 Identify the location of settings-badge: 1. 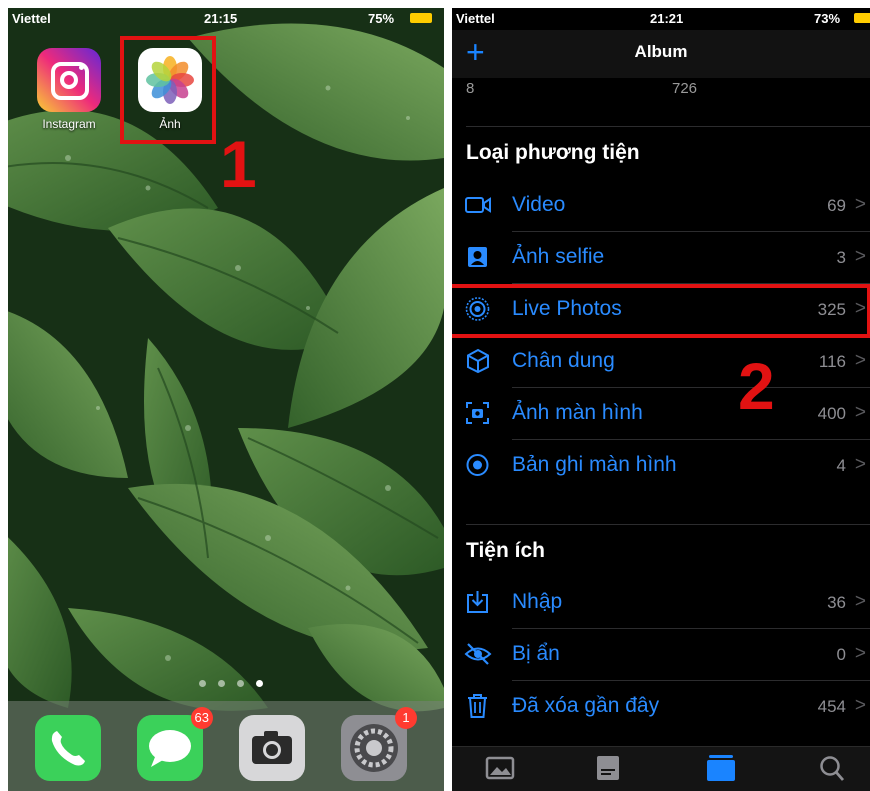
(406, 718).